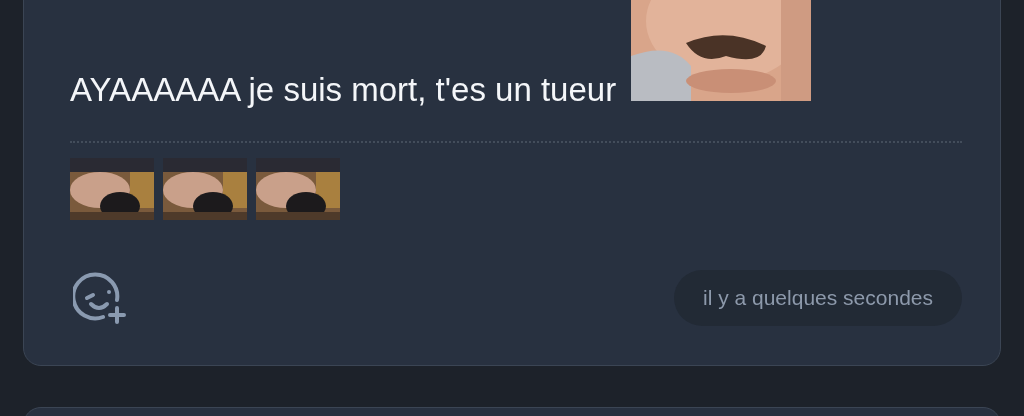  I want to click on timestamp: il y a quelques secondes, so click(818, 298).